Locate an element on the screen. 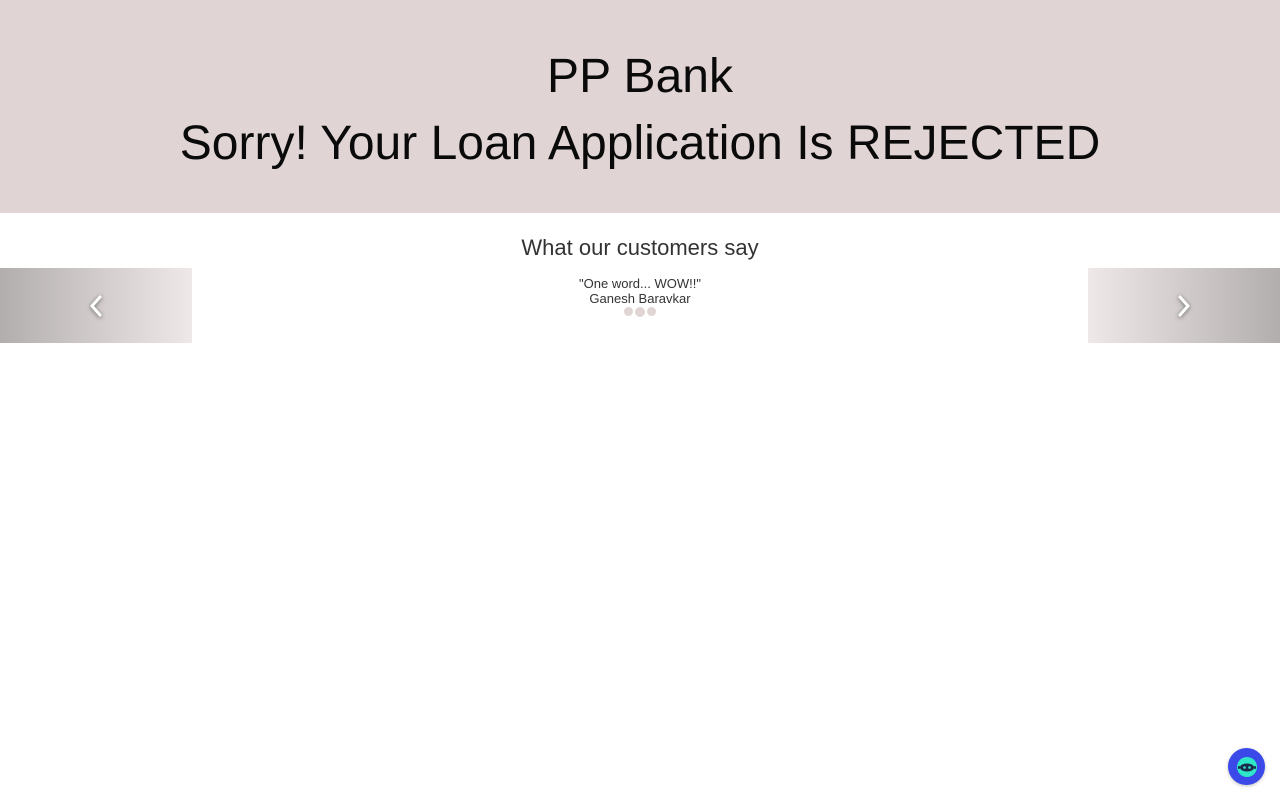 The image size is (1280, 800). carousel-prev-button is located at coordinates (96, 305).